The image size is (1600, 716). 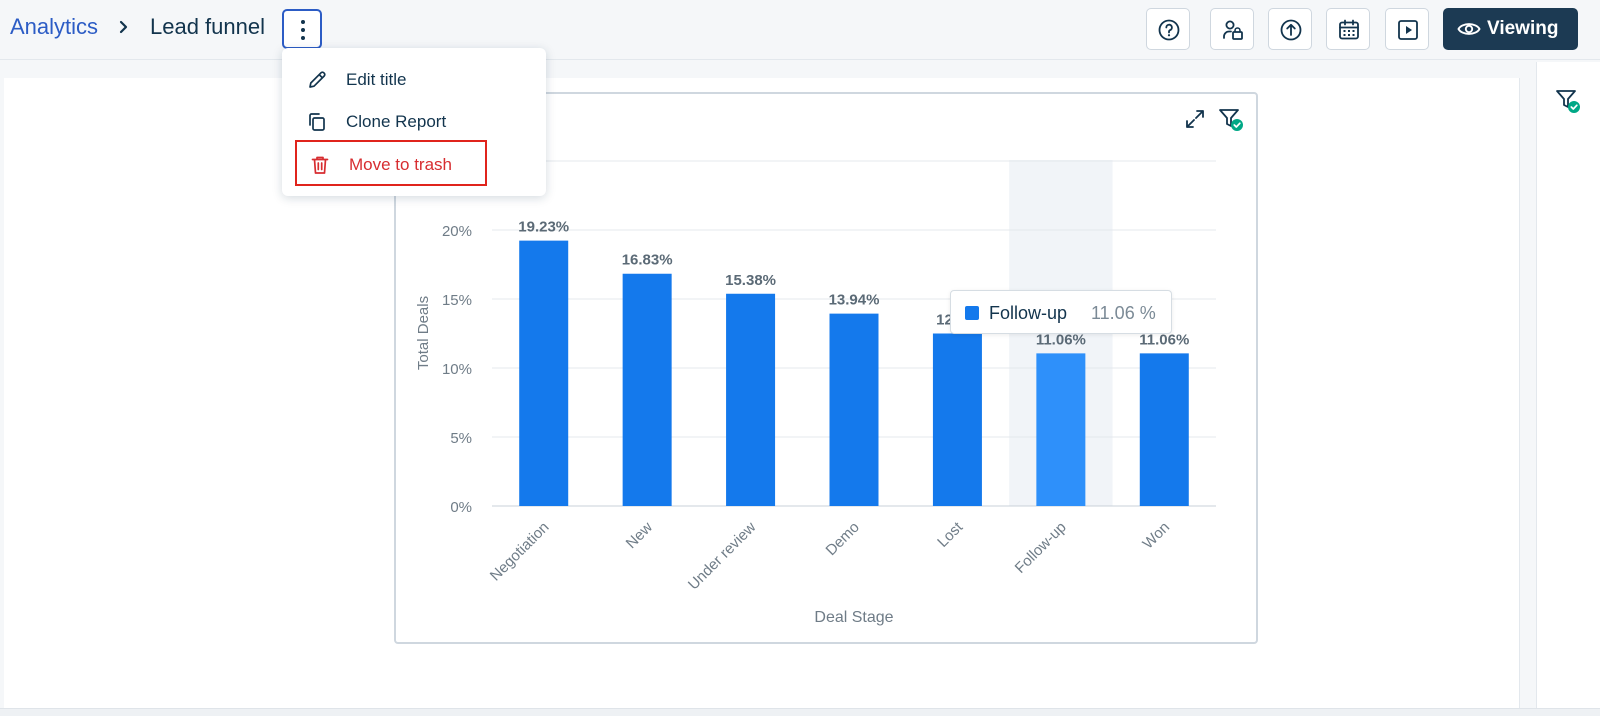 I want to click on copy-icon, so click(x=317, y=122).